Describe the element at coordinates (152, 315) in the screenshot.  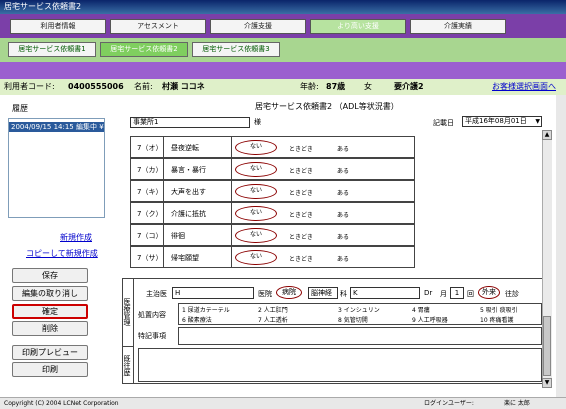
I see `treatment-label: 処置内容` at that location.